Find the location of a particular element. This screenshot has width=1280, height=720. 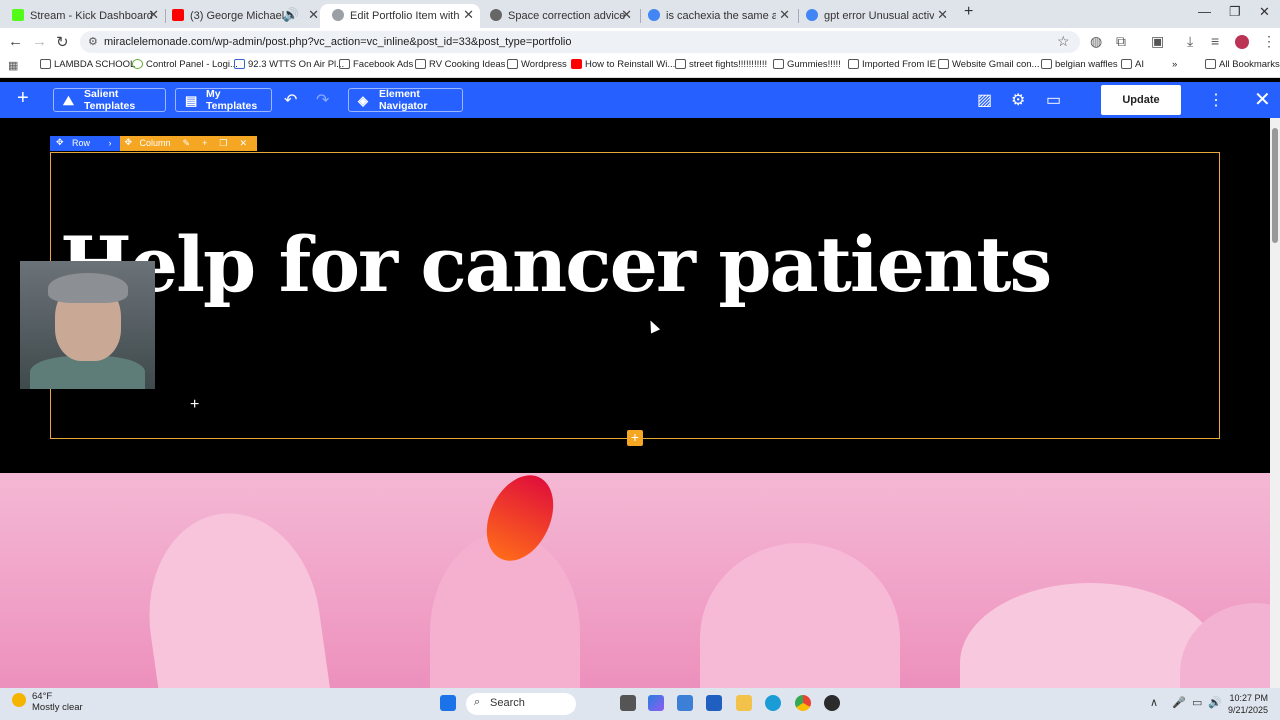

clone-icon: ❐ is located at coordinates (223, 144).